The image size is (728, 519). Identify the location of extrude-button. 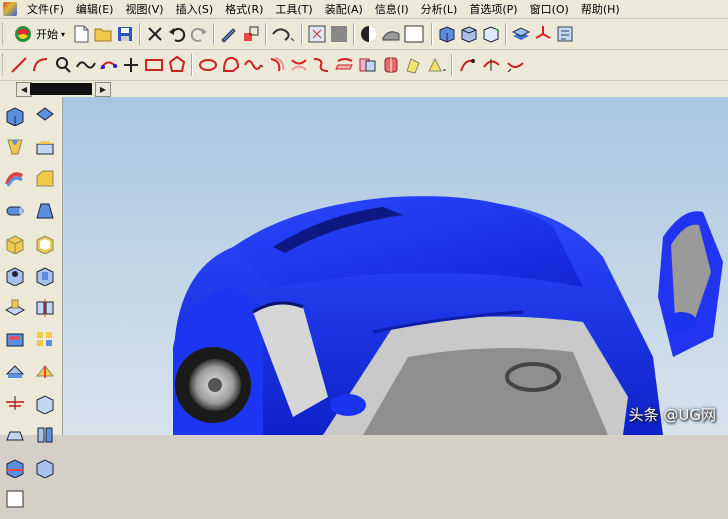
(15, 115).